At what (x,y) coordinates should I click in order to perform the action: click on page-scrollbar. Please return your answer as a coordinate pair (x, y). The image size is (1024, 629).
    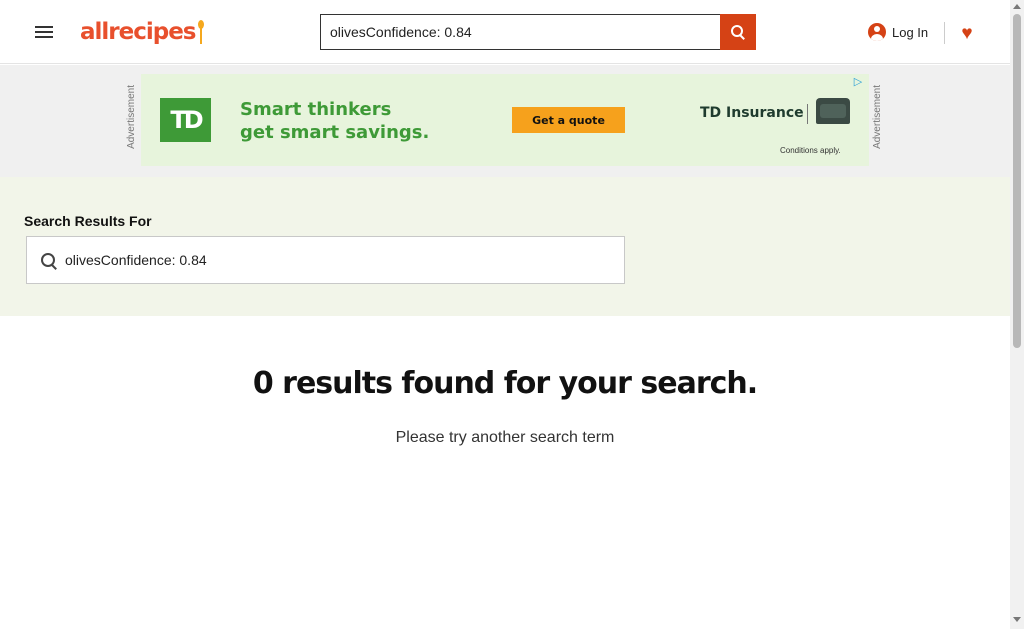
    Looking at the image, I should click on (1017, 314).